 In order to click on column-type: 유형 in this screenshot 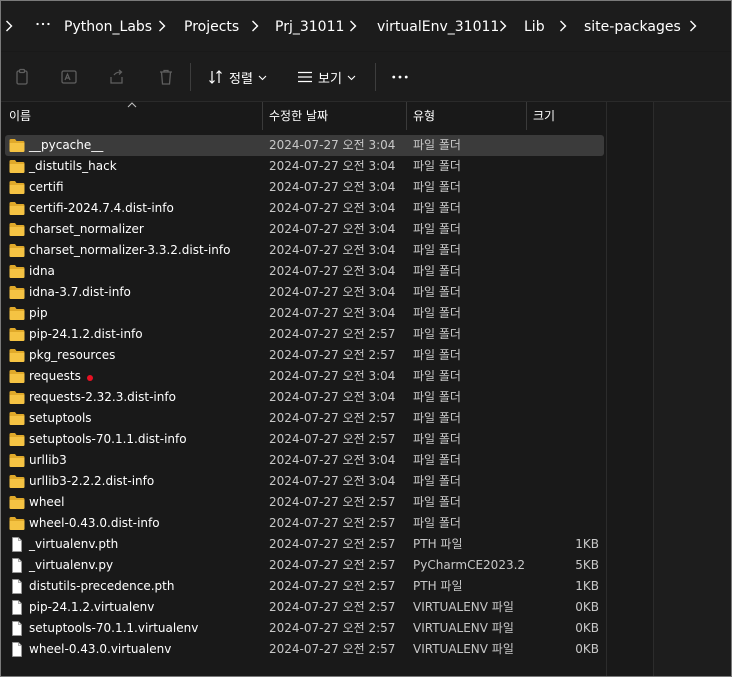, I will do `click(466, 116)`.